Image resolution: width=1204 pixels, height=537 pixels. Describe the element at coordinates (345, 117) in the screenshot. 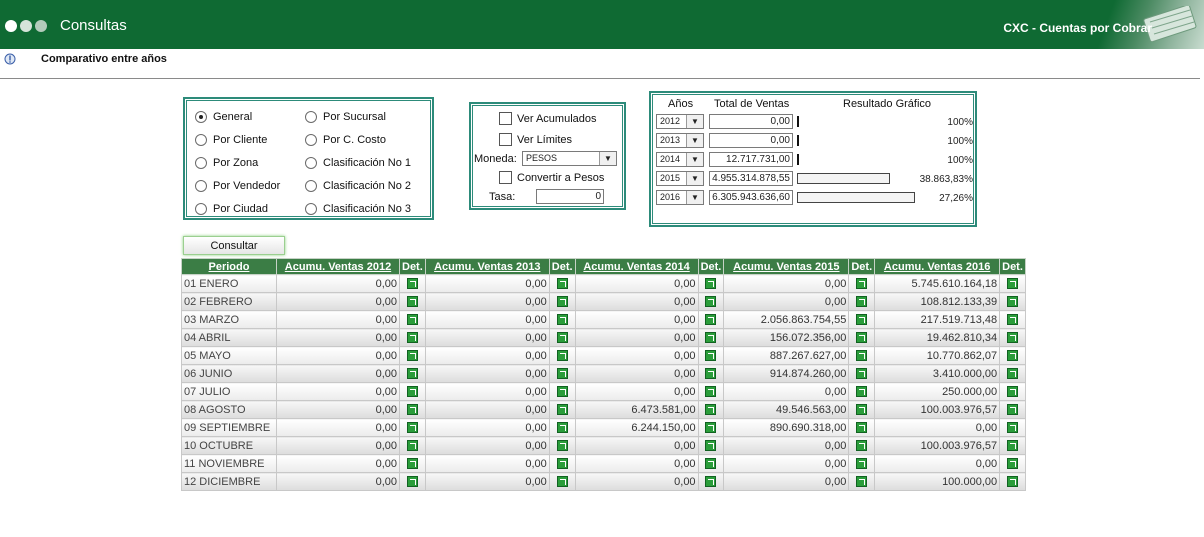

I see `radio-por-sucursal: Por Sucursal` at that location.